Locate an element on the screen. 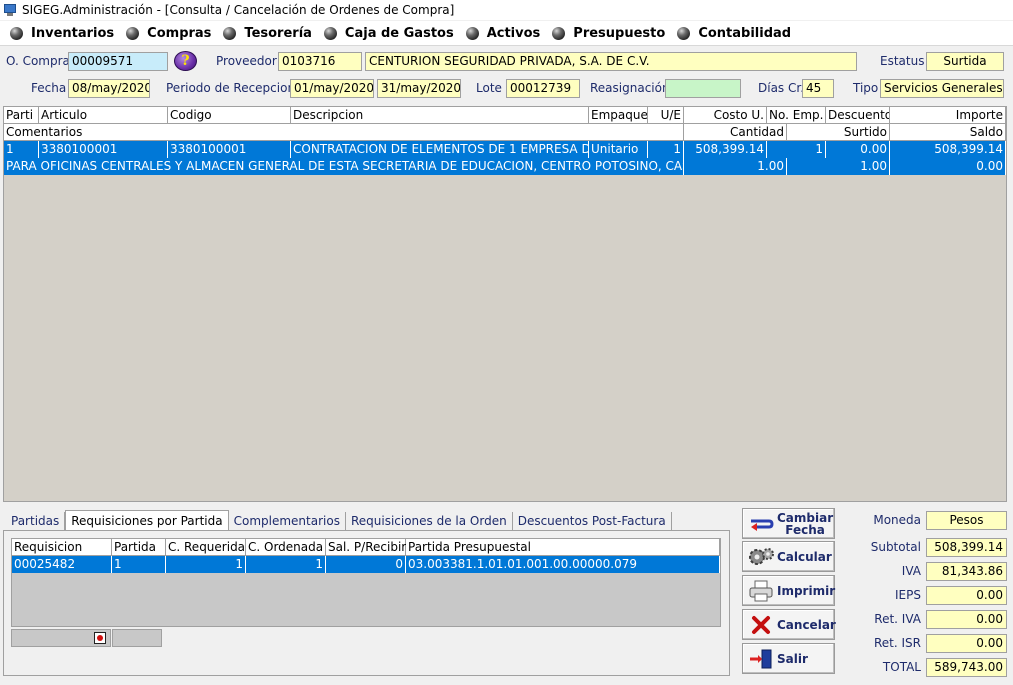 The height and width of the screenshot is (685, 1013). cell-costo-u: 508,399.14 is located at coordinates (725, 149).